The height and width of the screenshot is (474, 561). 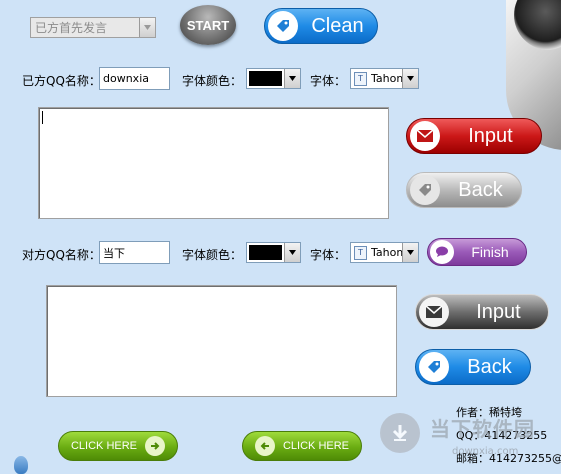 I want to click on other-color-label: 字体颜色：, so click(x=212, y=255).